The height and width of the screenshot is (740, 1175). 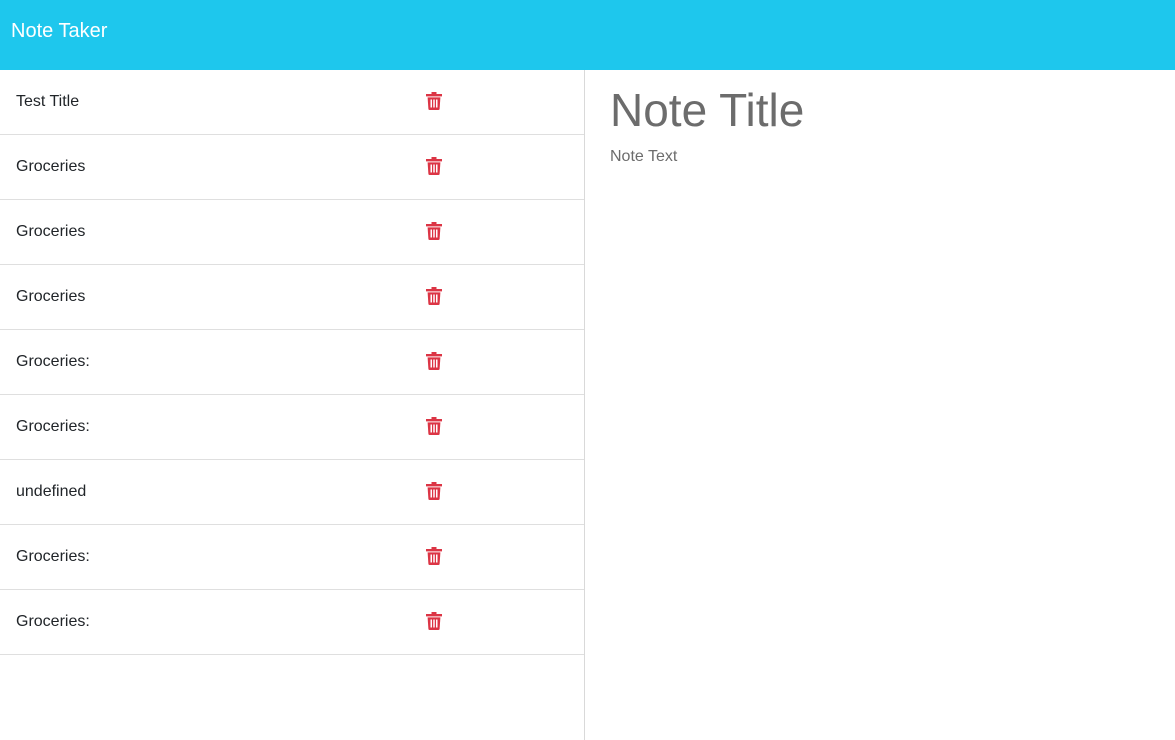 I want to click on navbar: Note Taker, so click(x=587, y=35).